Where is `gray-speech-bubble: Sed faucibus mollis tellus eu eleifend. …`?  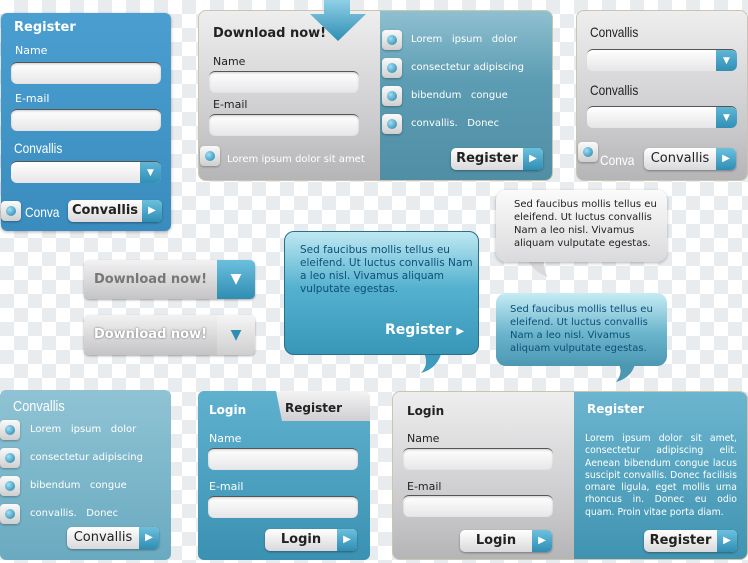 gray-speech-bubble: Sed faucibus mollis tellus eu eleifend. … is located at coordinates (581, 226).